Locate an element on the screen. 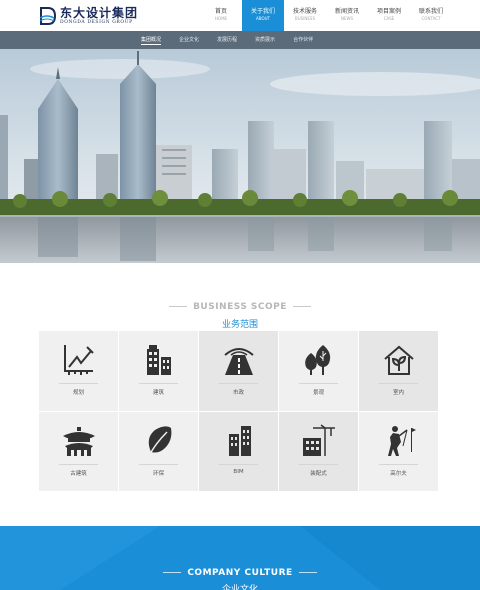 The image size is (480, 590). scope-item-bim: BIM is located at coordinates (239, 451).